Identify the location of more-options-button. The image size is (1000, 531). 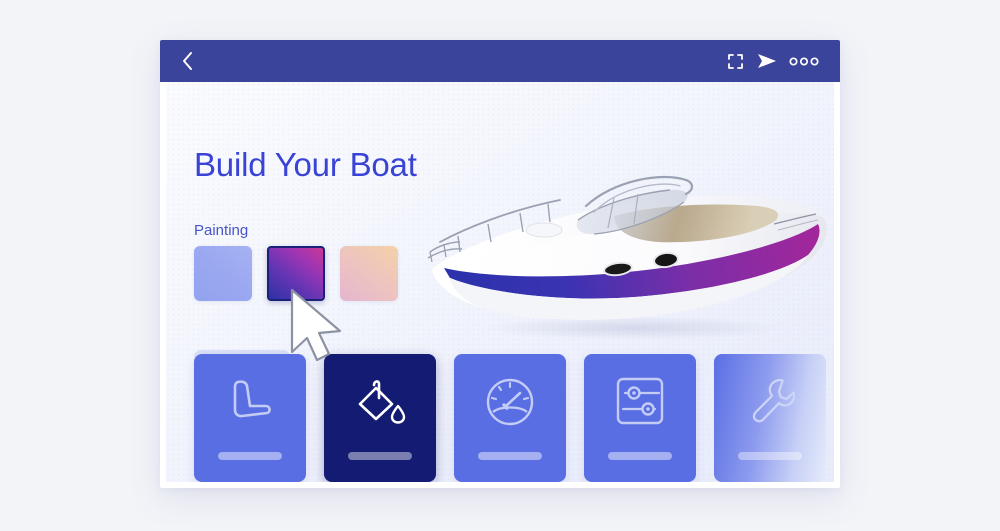
(804, 61).